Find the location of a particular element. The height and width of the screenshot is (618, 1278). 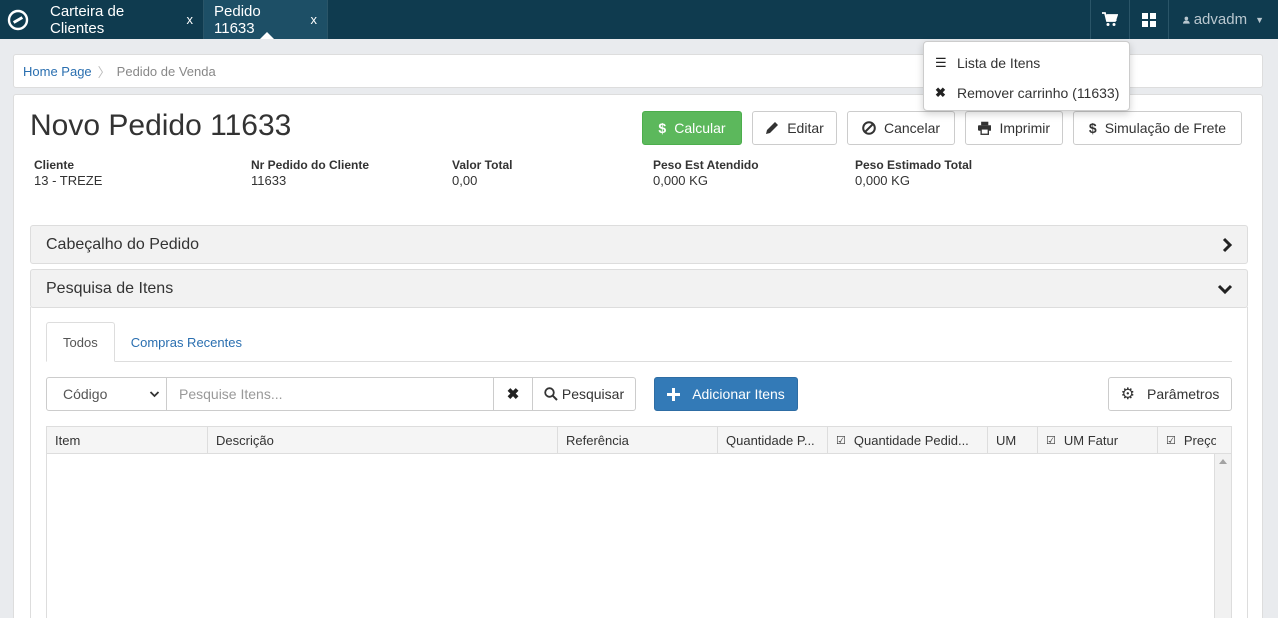

adicionar-label: Adicionar Itens is located at coordinates (738, 394).